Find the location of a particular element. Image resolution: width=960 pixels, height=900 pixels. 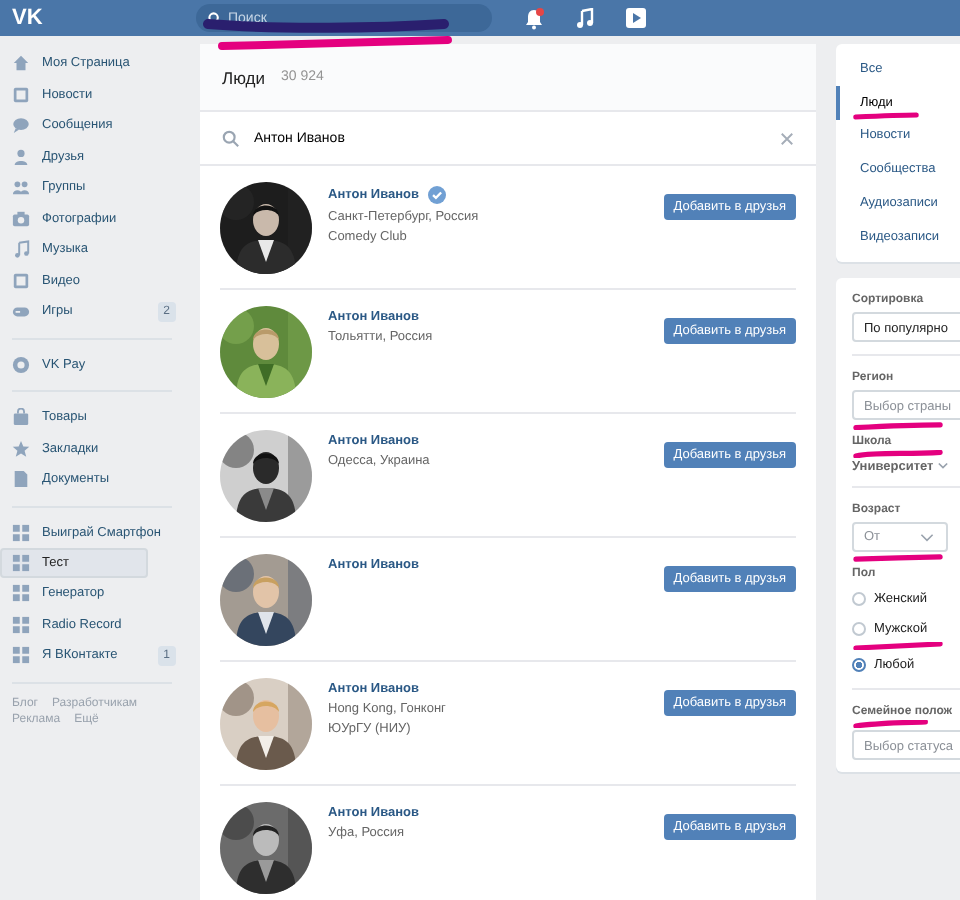

people-icon is located at coordinates (21, 187).